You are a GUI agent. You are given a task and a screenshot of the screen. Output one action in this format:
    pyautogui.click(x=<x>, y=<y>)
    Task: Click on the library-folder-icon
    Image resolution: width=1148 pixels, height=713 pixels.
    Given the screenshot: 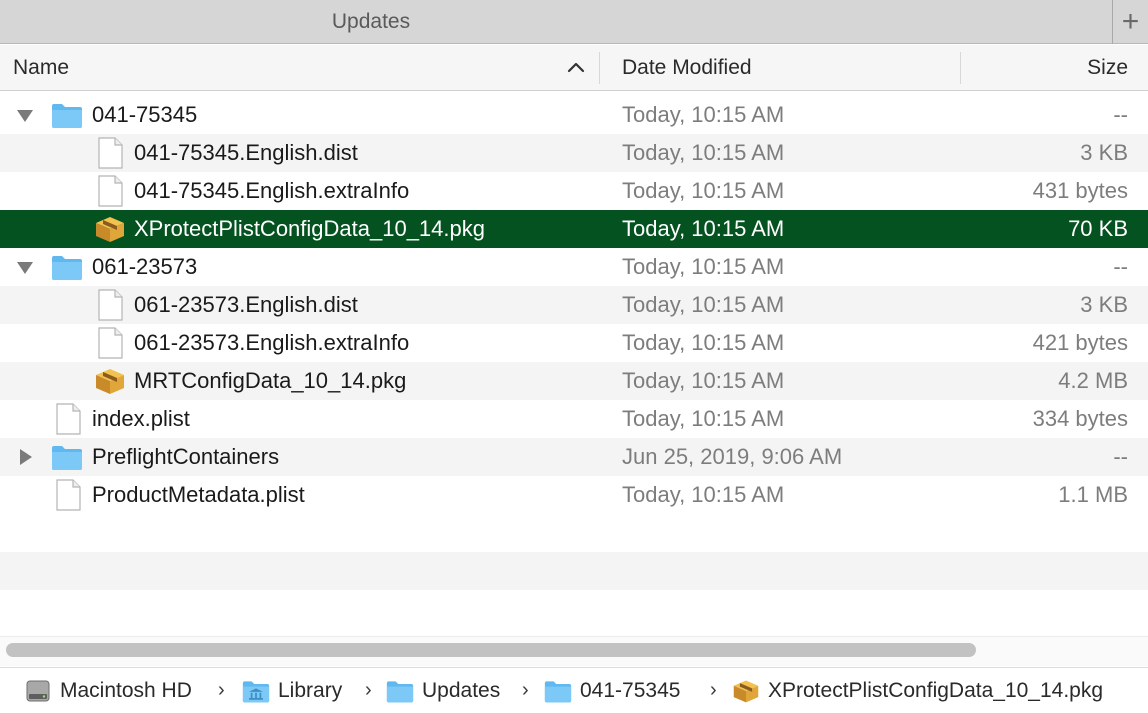 What is the action you would take?
    pyautogui.click(x=256, y=691)
    